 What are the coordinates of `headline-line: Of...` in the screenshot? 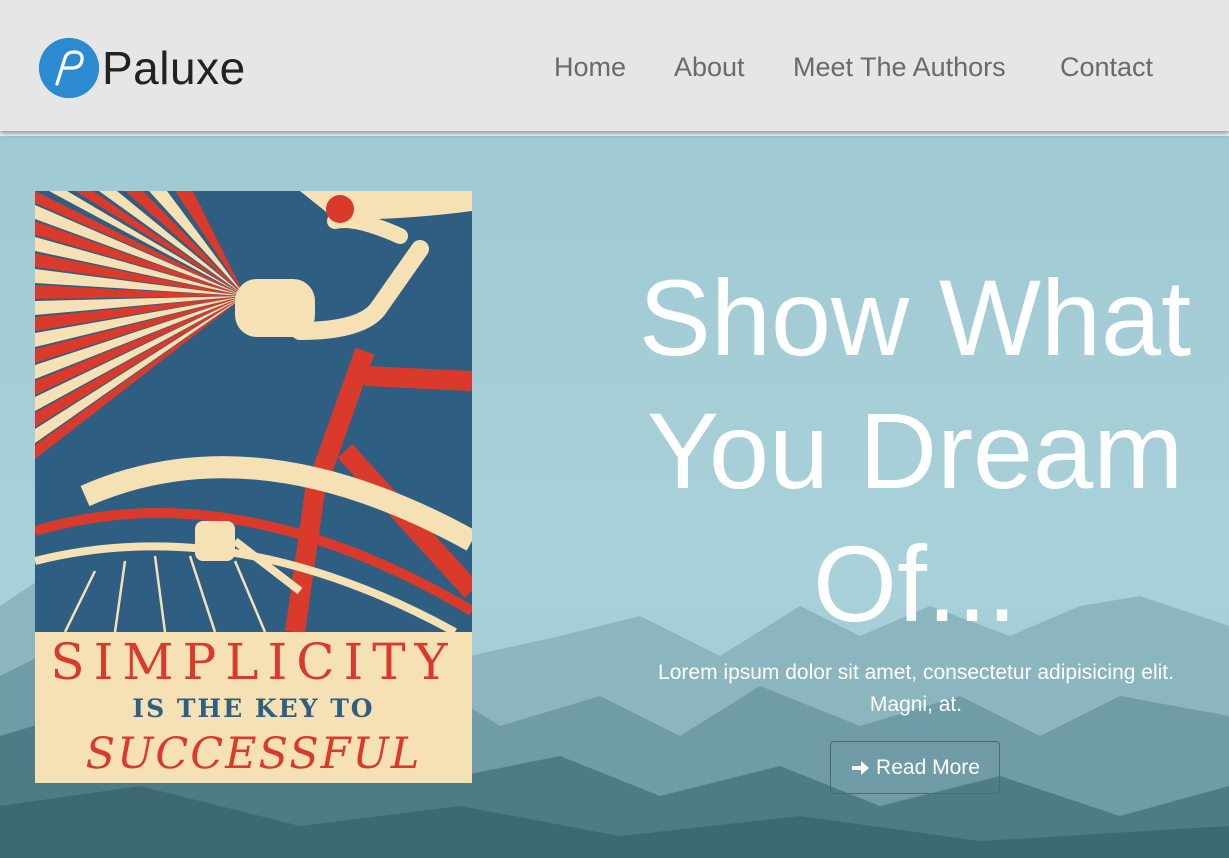 It's located at (915, 583).